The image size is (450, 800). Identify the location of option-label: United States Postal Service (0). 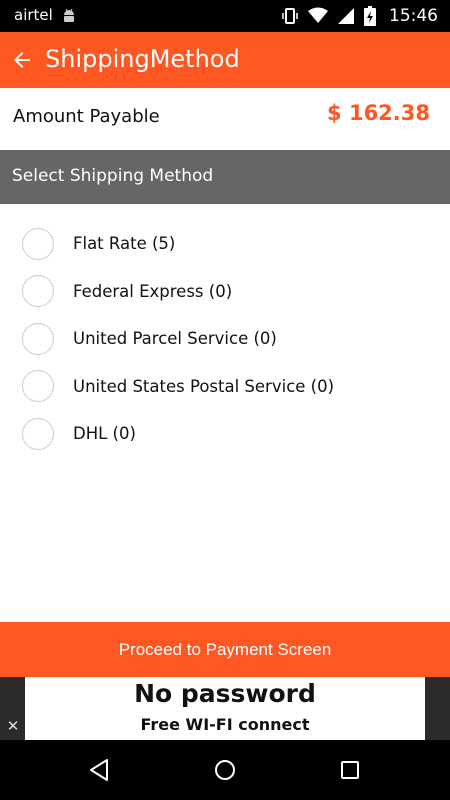
(204, 386).